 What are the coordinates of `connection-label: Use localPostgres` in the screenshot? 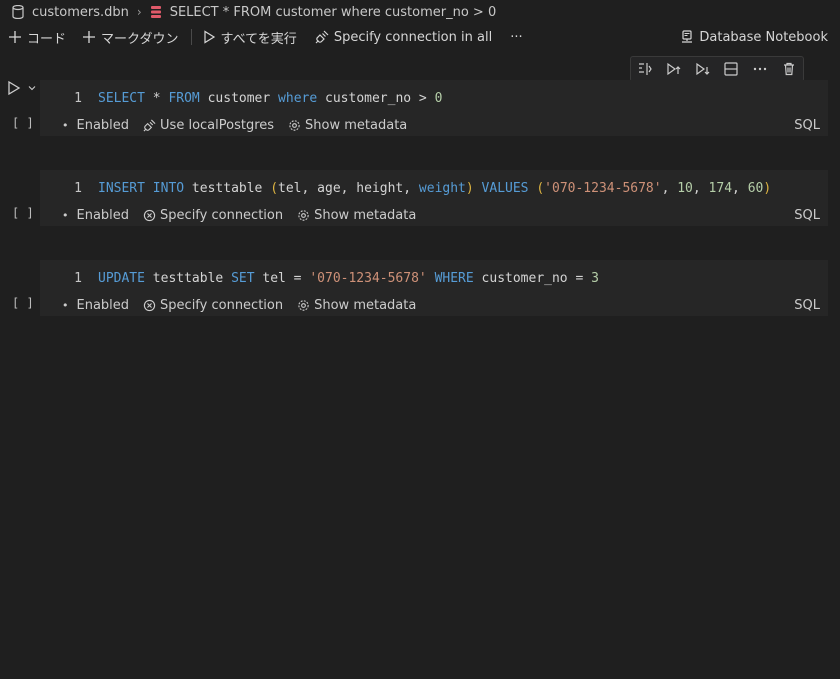 It's located at (217, 125).